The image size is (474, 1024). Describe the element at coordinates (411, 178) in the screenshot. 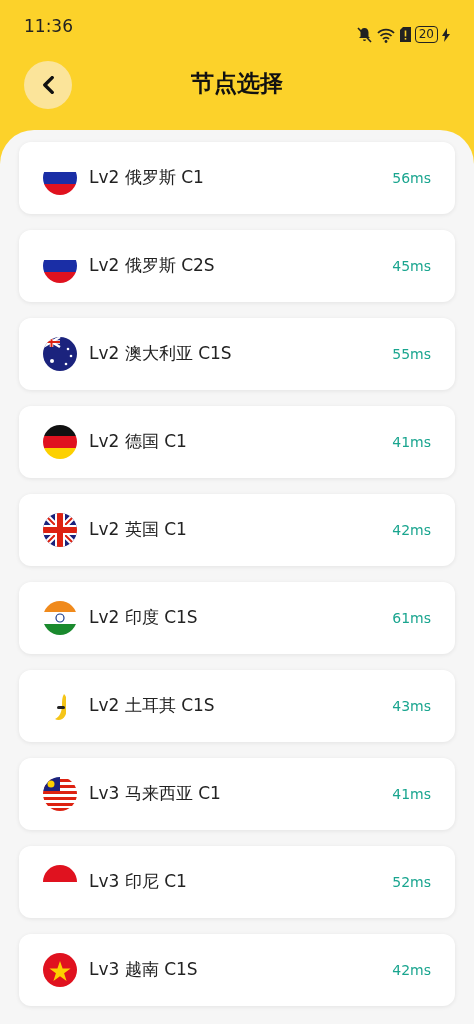

I see `latency: 56ms` at that location.